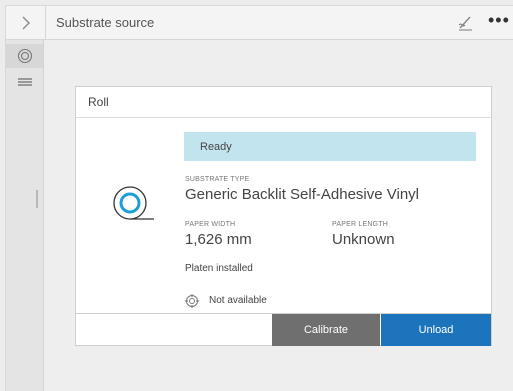 Image resolution: width=513 pixels, height=391 pixels. Describe the element at coordinates (217, 179) in the screenshot. I see `substrate-type-label: SUBSTRATE TYPE` at that location.